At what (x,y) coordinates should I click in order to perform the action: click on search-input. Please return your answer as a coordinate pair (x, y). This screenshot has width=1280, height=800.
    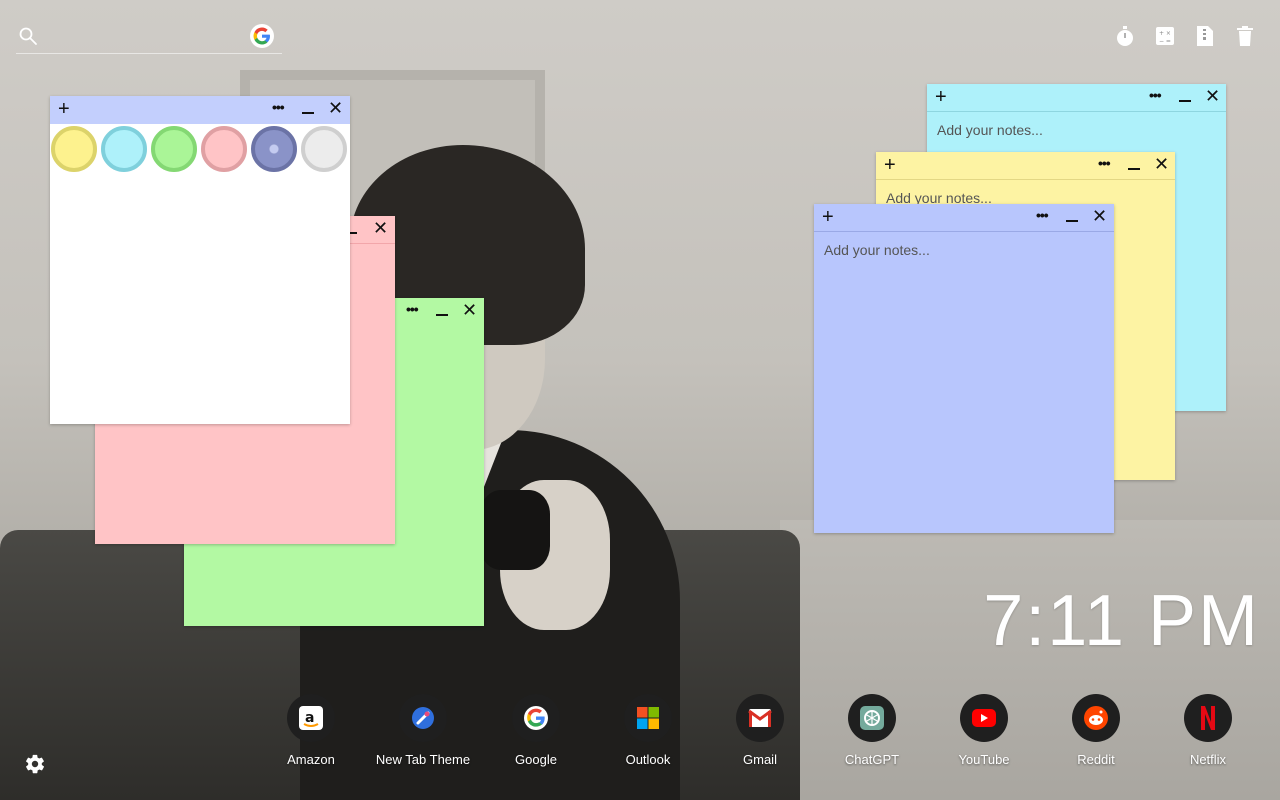
    Looking at the image, I should click on (146, 36).